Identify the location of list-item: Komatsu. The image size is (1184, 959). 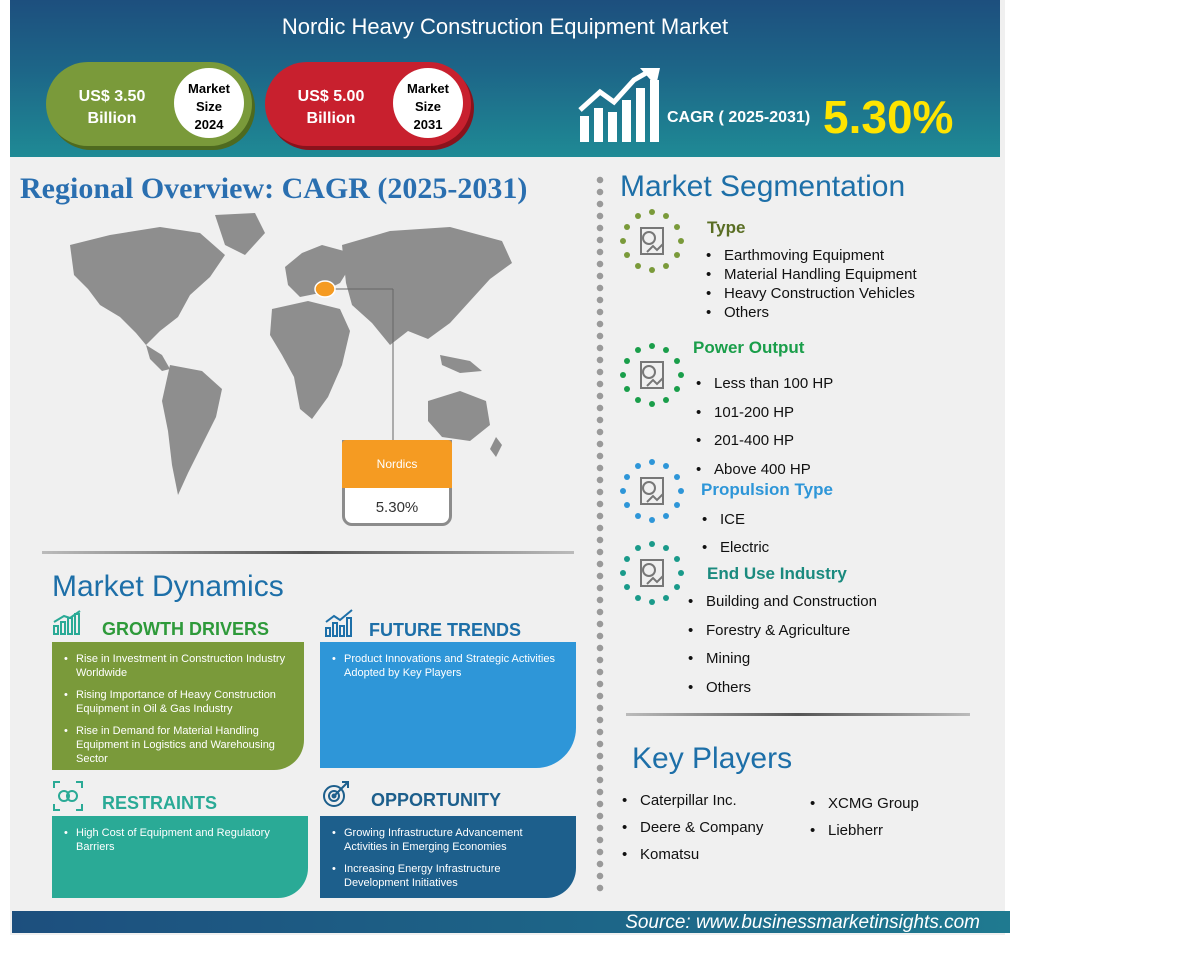
(691, 859).